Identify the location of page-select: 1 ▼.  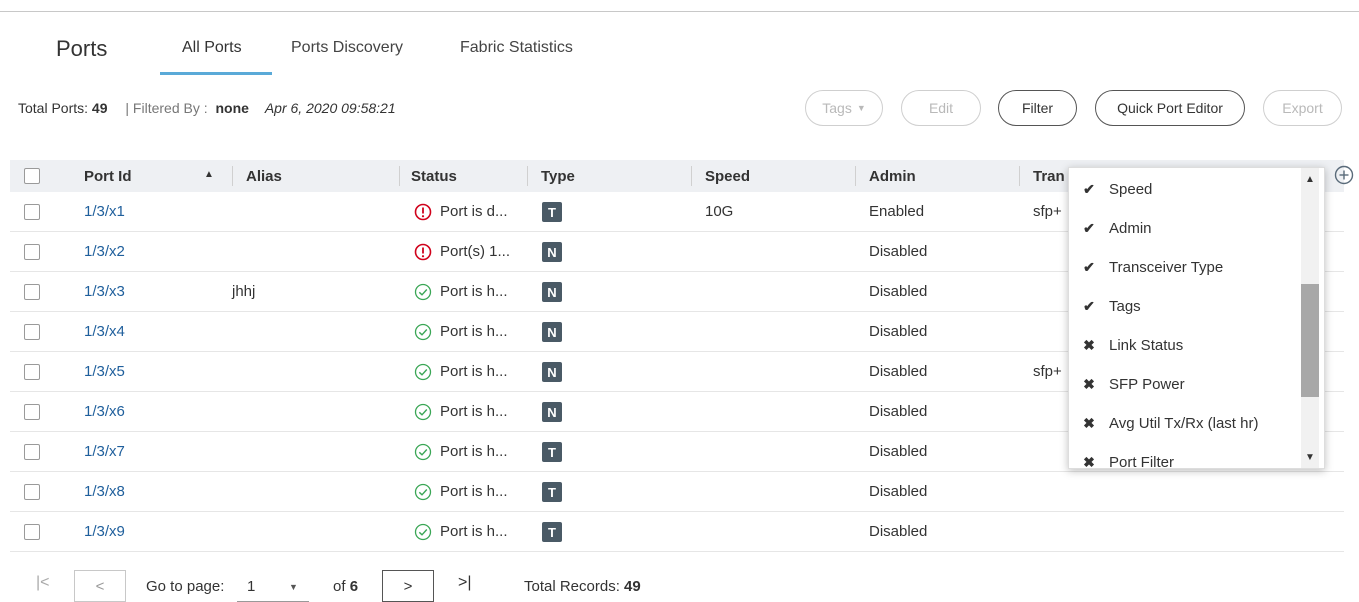
(273, 587).